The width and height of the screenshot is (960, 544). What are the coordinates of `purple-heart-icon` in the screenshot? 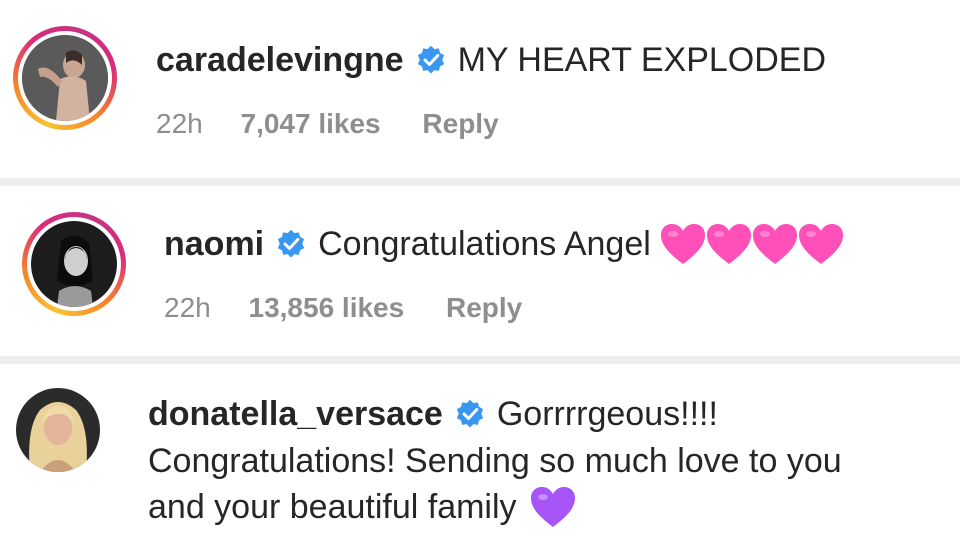 It's located at (552, 507).